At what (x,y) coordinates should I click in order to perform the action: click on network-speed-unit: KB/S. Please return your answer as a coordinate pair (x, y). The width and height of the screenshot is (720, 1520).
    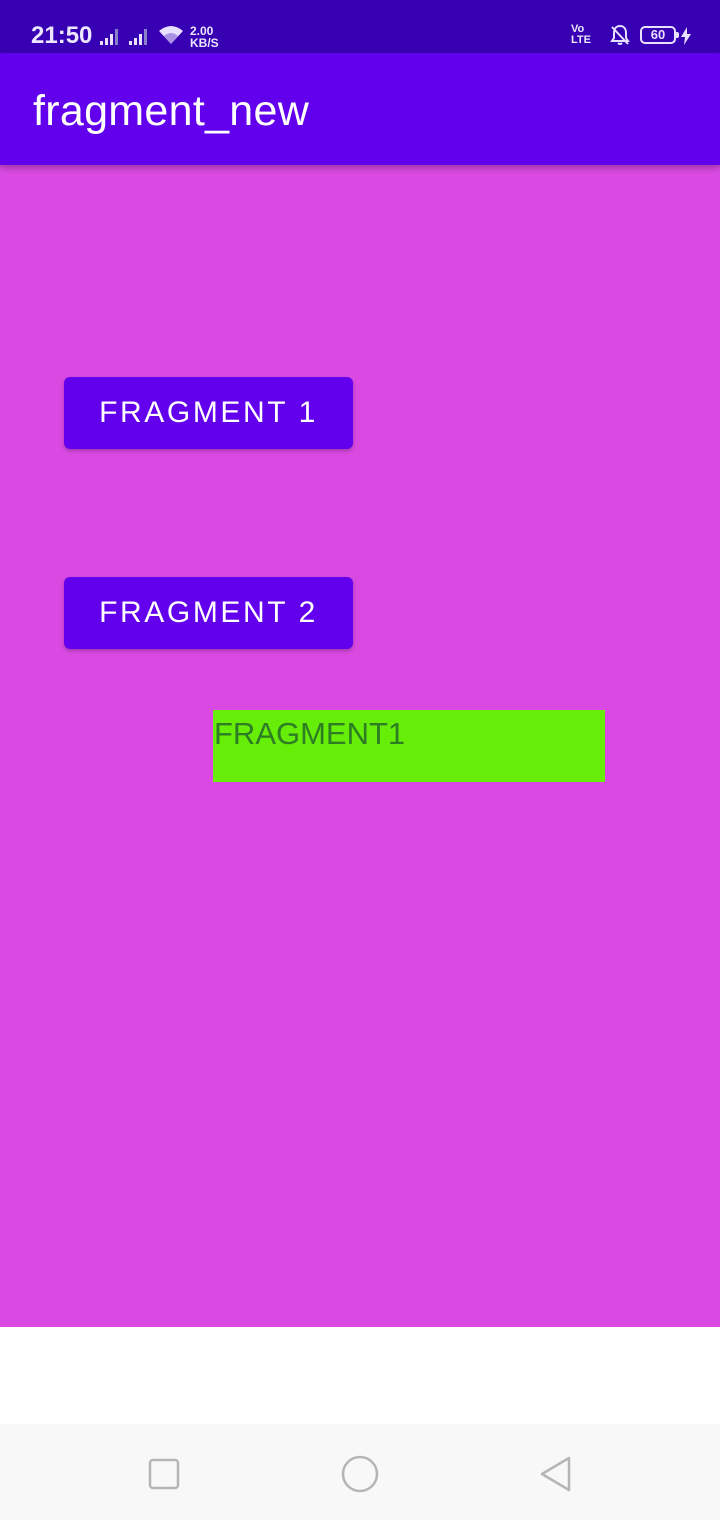
    Looking at the image, I should click on (204, 43).